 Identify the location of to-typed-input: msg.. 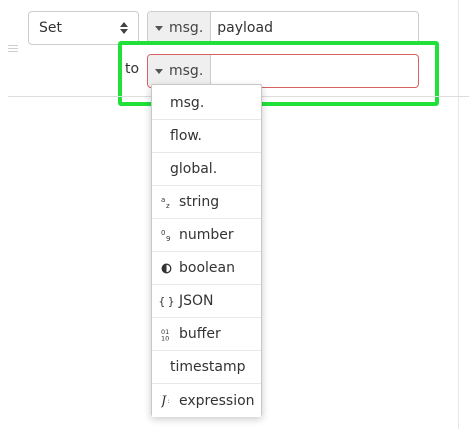
(283, 71).